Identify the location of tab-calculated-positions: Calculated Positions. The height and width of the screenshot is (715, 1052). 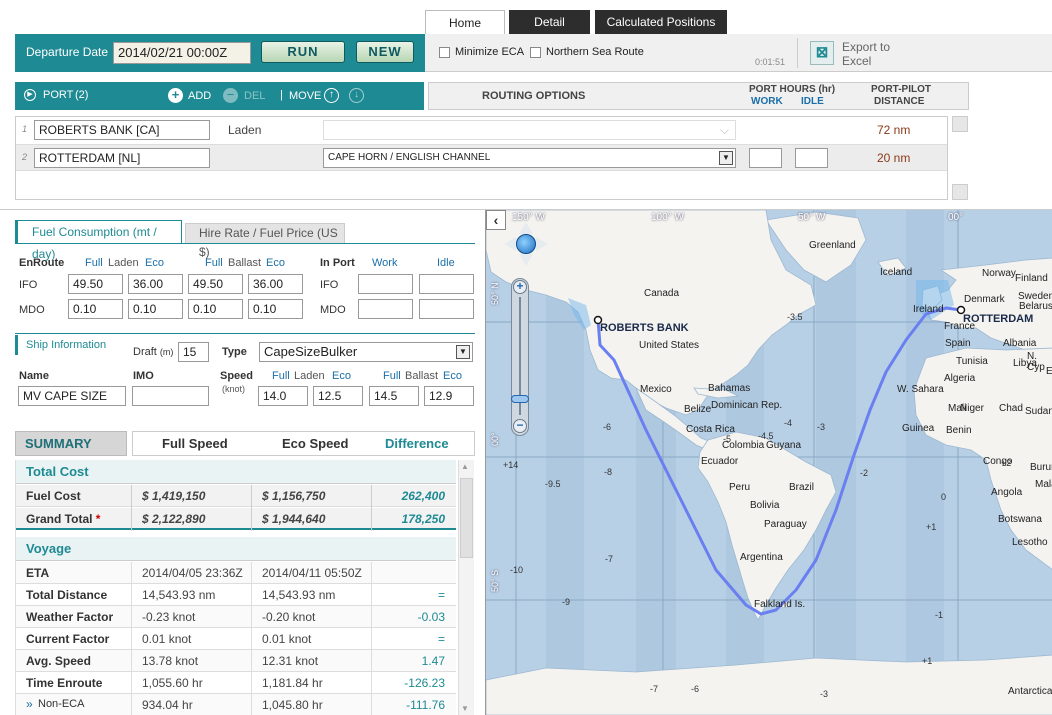
(661, 22).